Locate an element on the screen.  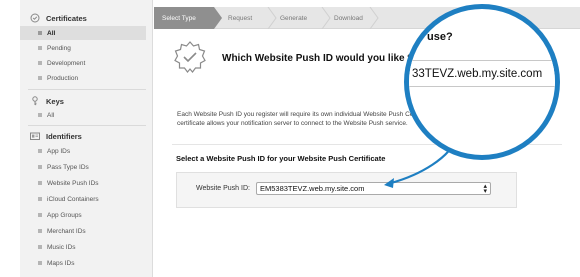
step-label: Request is located at coordinates (240, 18).